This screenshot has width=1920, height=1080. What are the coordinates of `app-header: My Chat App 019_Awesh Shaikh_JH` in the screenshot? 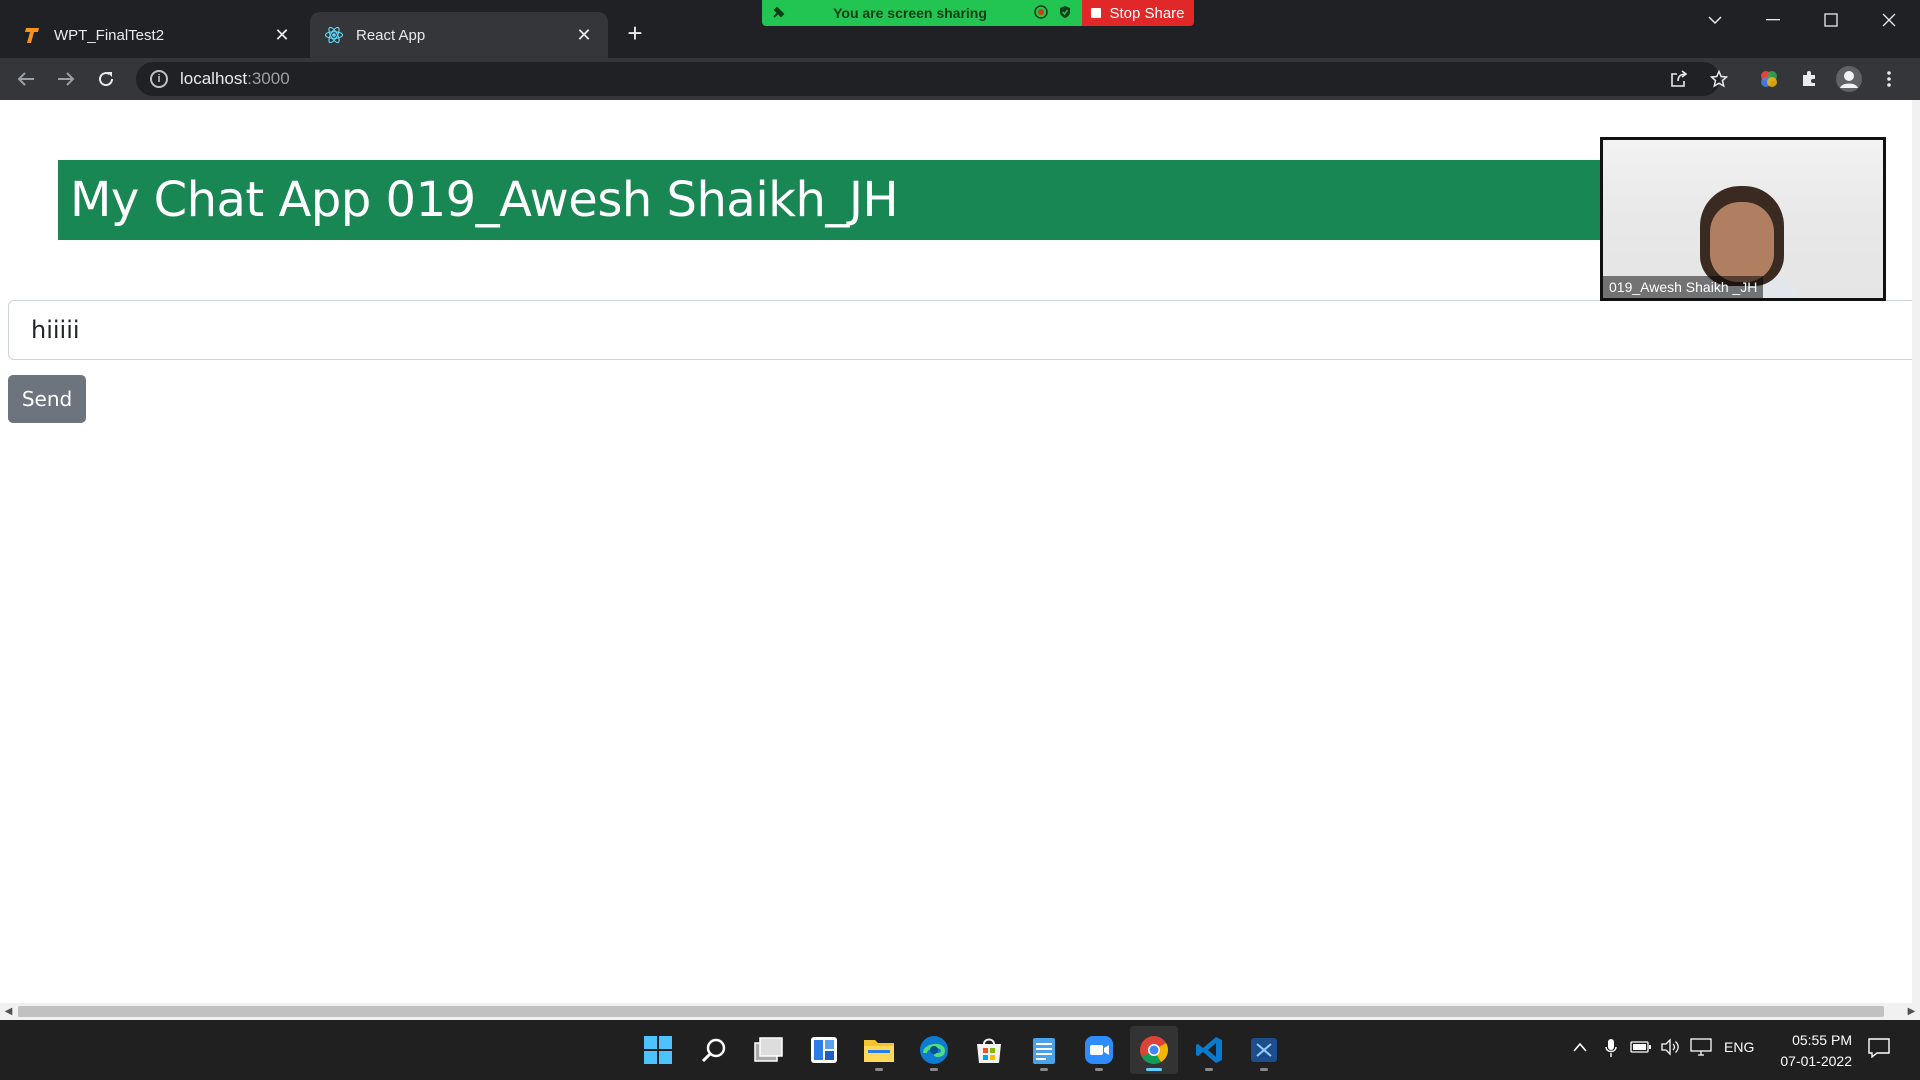 It's located at (829, 200).